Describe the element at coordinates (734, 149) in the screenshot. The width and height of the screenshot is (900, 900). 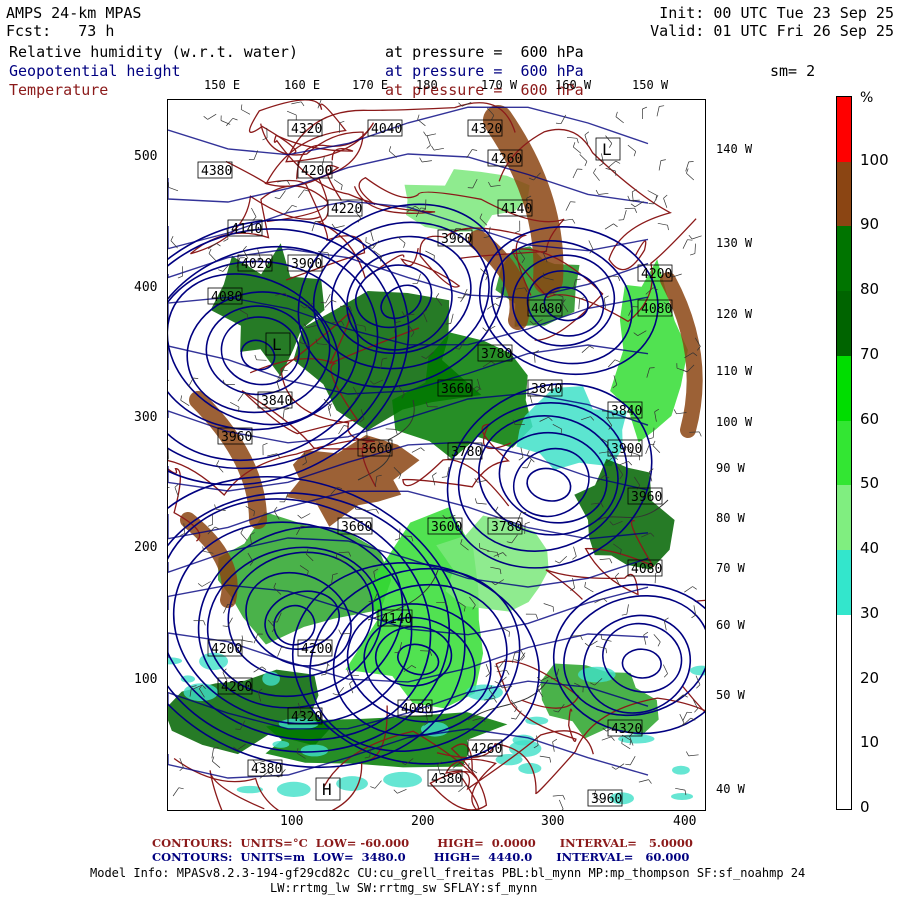
I see `lon-right-label: 140 W` at that location.